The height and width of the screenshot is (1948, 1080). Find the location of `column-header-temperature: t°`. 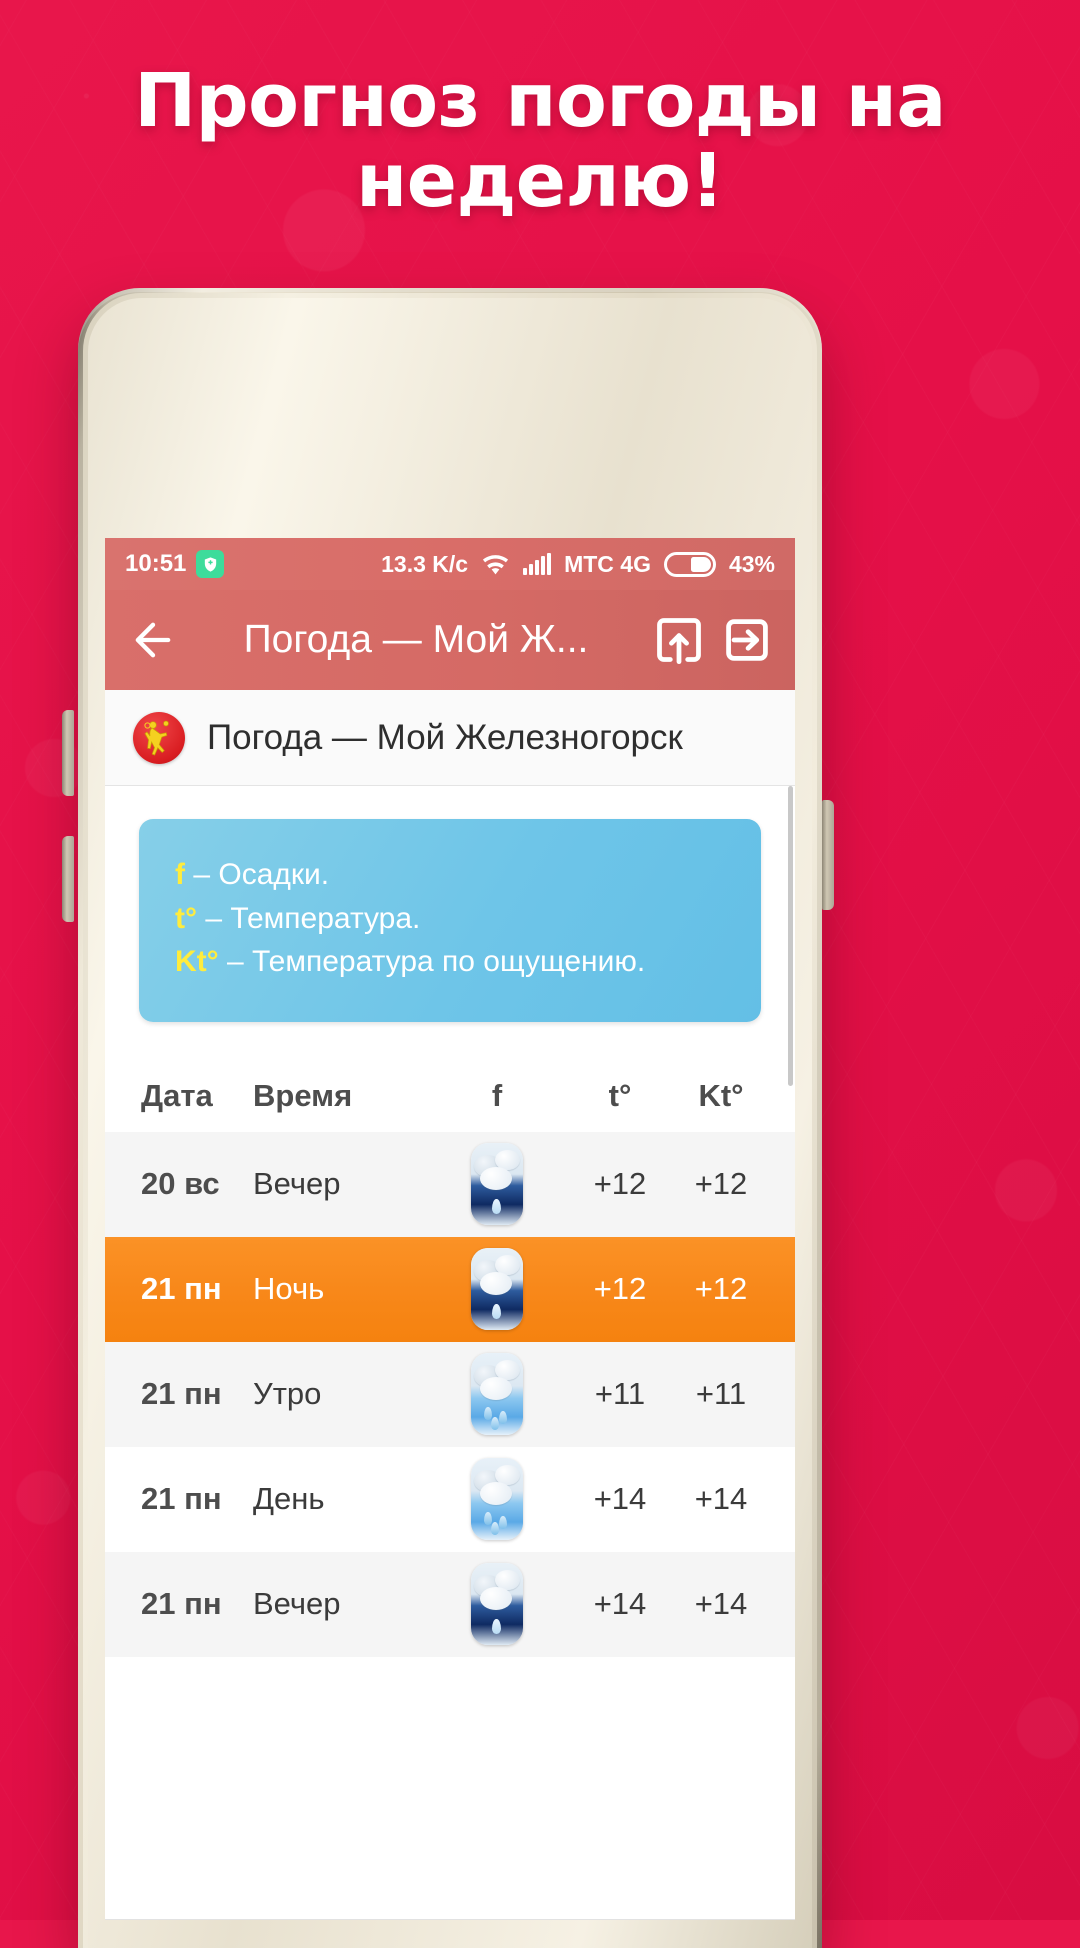

column-header-temperature: t° is located at coordinates (620, 1095).